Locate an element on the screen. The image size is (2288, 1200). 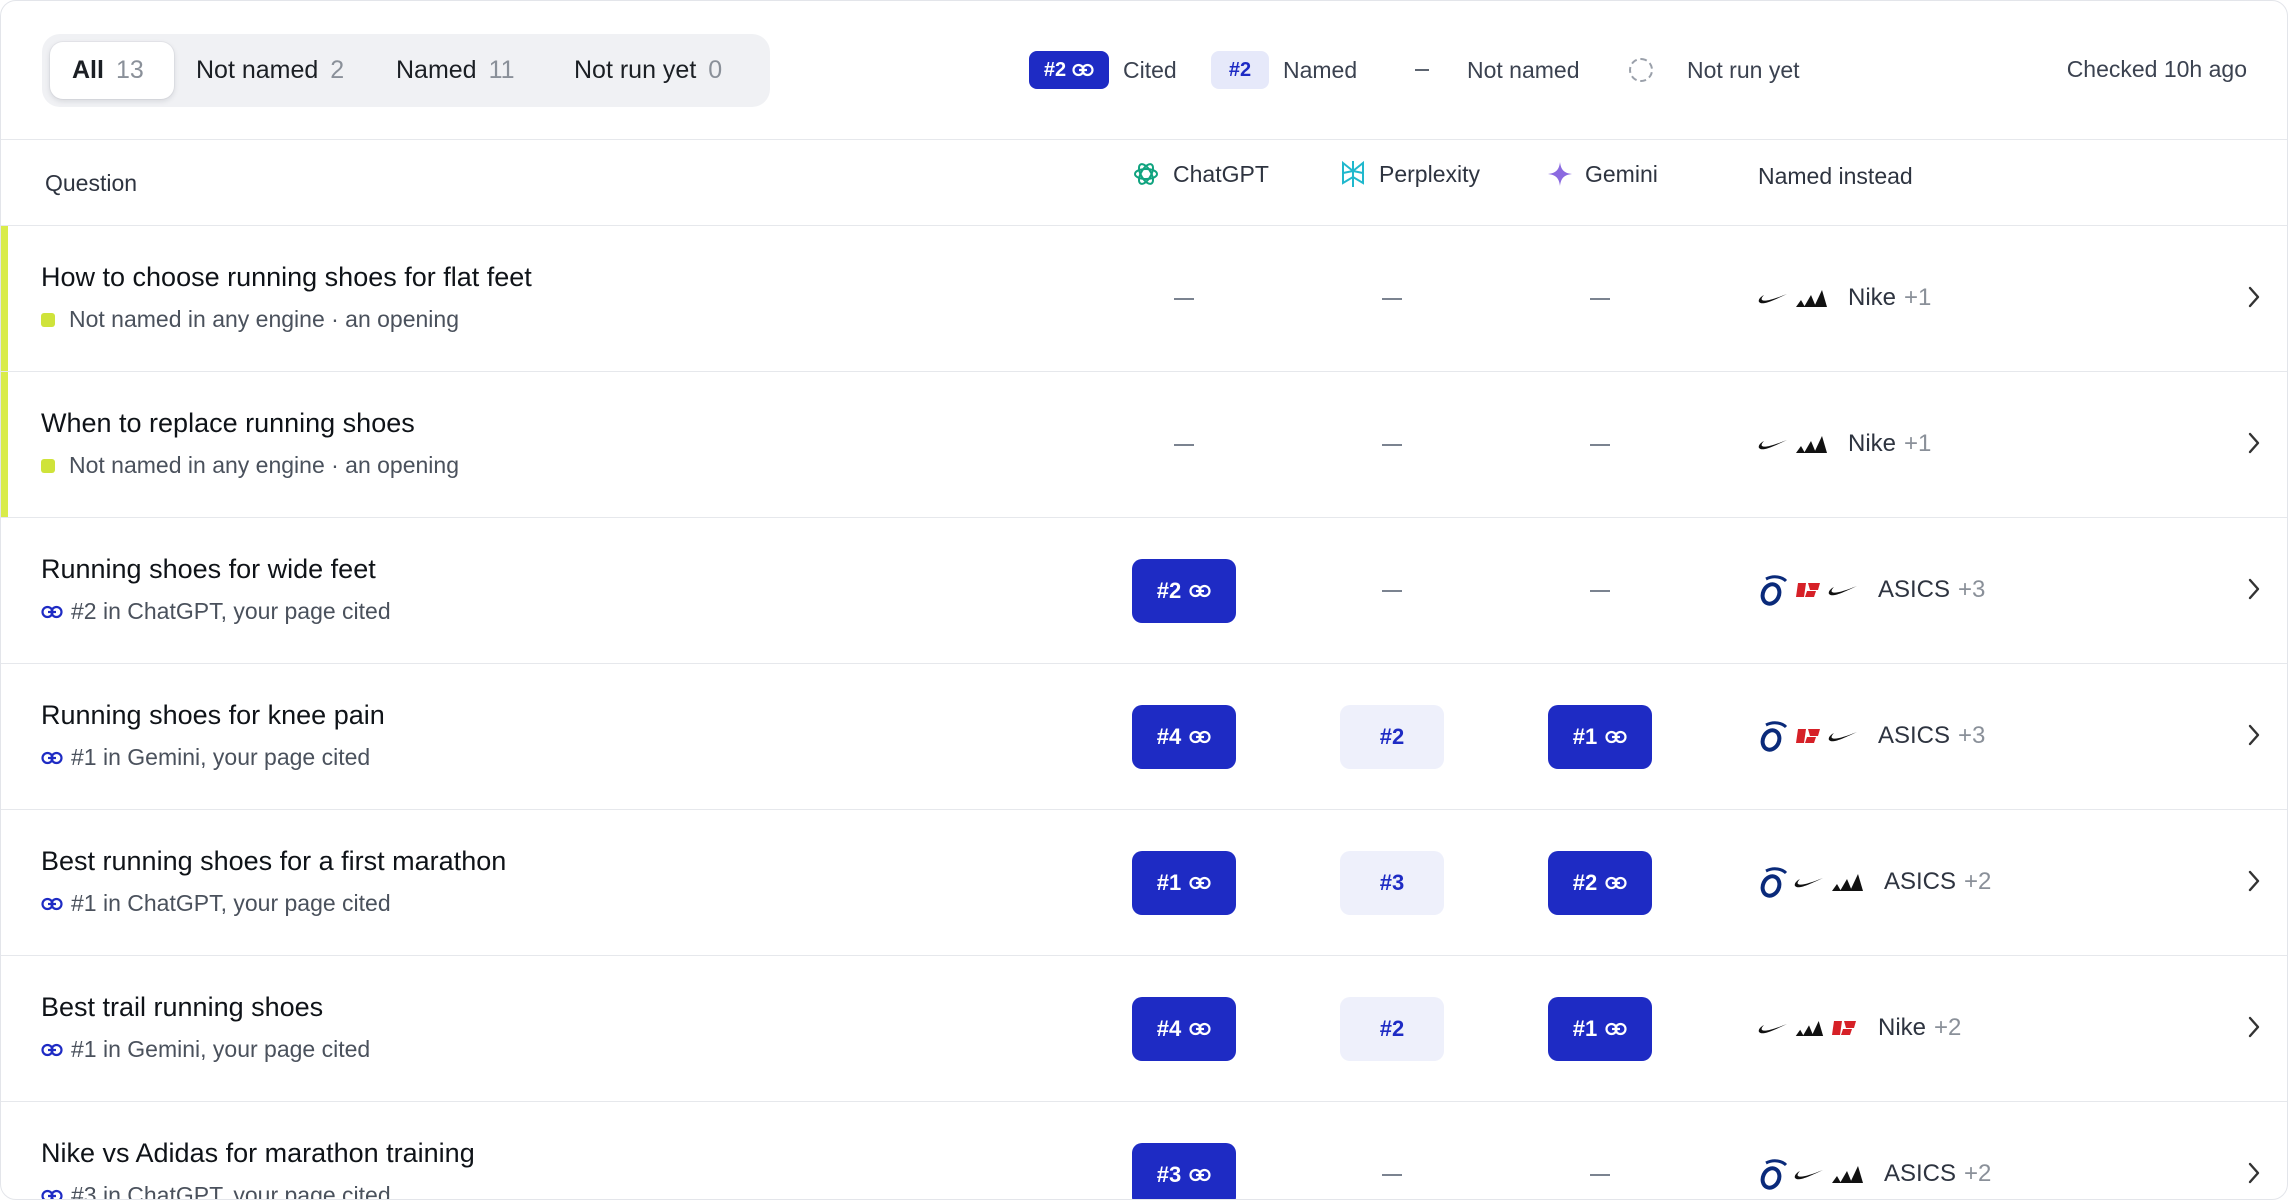
question-title: Best trail running shoes is located at coordinates (182, 1007).